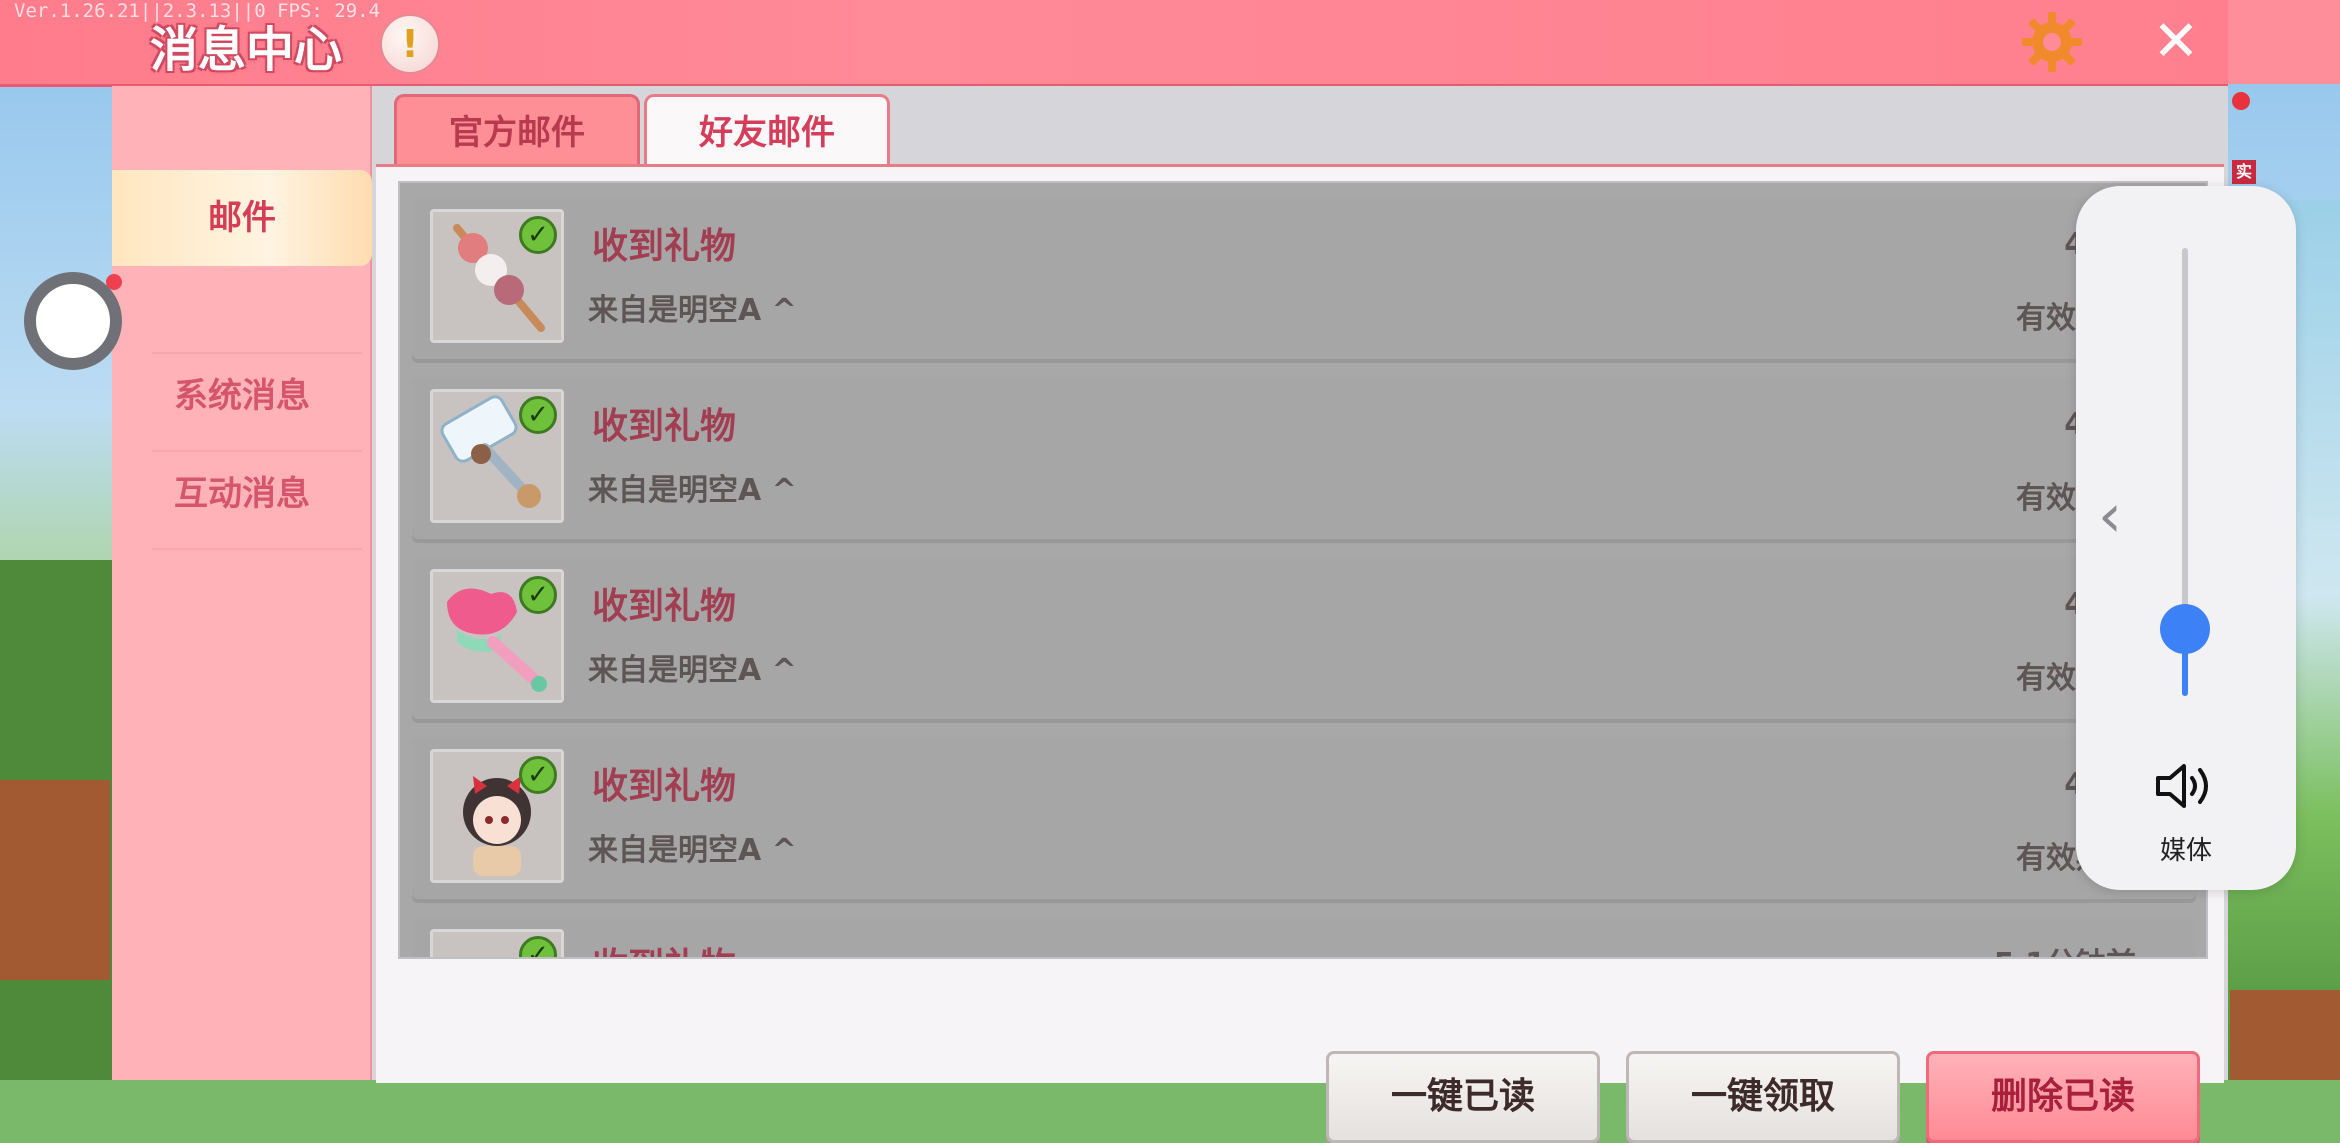 Image resolution: width=2340 pixels, height=1143 pixels. I want to click on tab-official-mail: 官方邮件, so click(517, 131).